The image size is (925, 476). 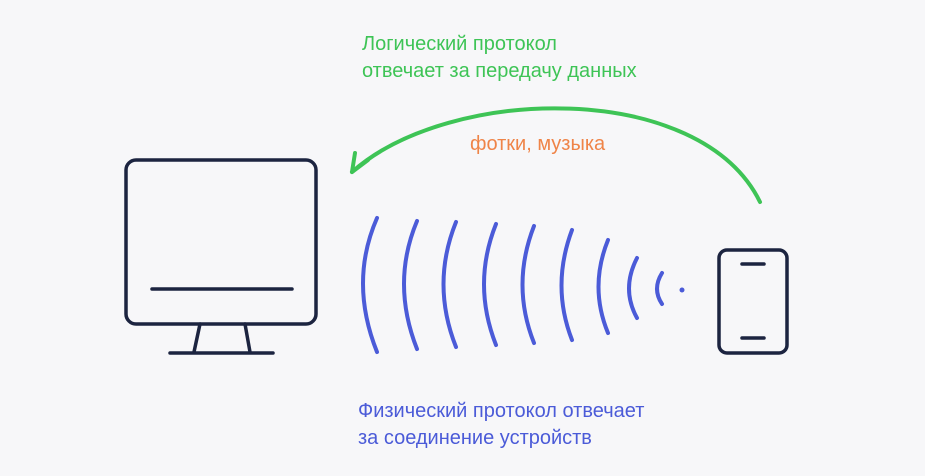 I want to click on monitor-icon, so click(x=221, y=256).